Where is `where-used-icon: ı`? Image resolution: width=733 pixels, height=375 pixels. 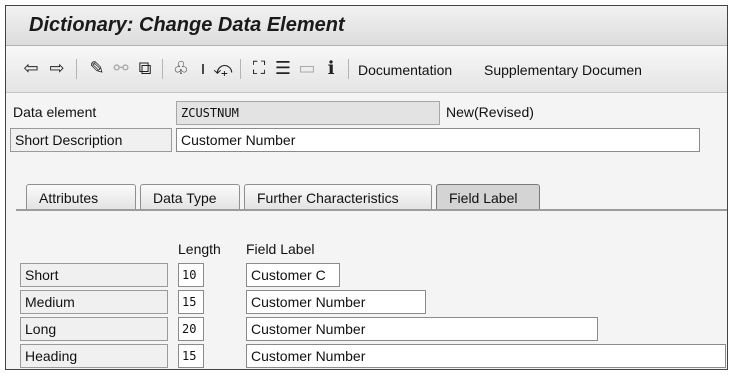
where-used-icon: ı is located at coordinates (203, 69).